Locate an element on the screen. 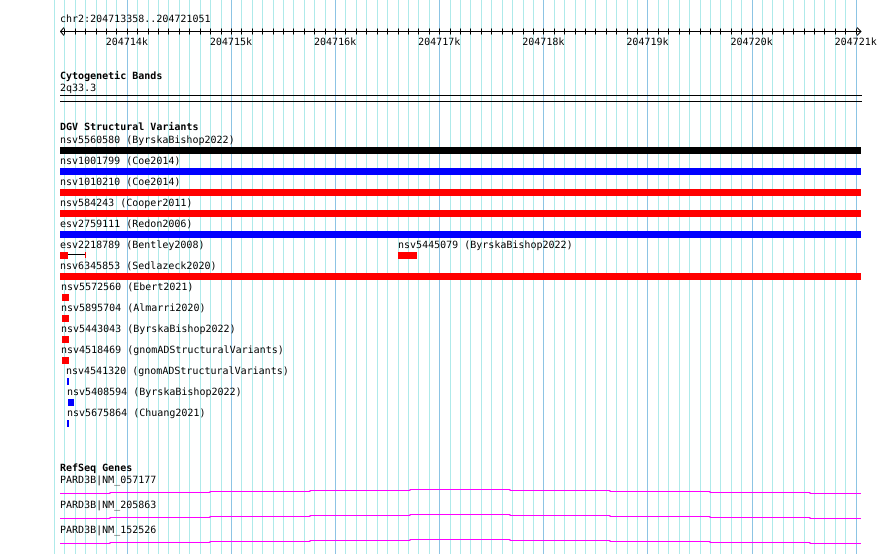 The height and width of the screenshot is (554, 890). gene-label: PARD3B|NM_057177 is located at coordinates (109, 481).